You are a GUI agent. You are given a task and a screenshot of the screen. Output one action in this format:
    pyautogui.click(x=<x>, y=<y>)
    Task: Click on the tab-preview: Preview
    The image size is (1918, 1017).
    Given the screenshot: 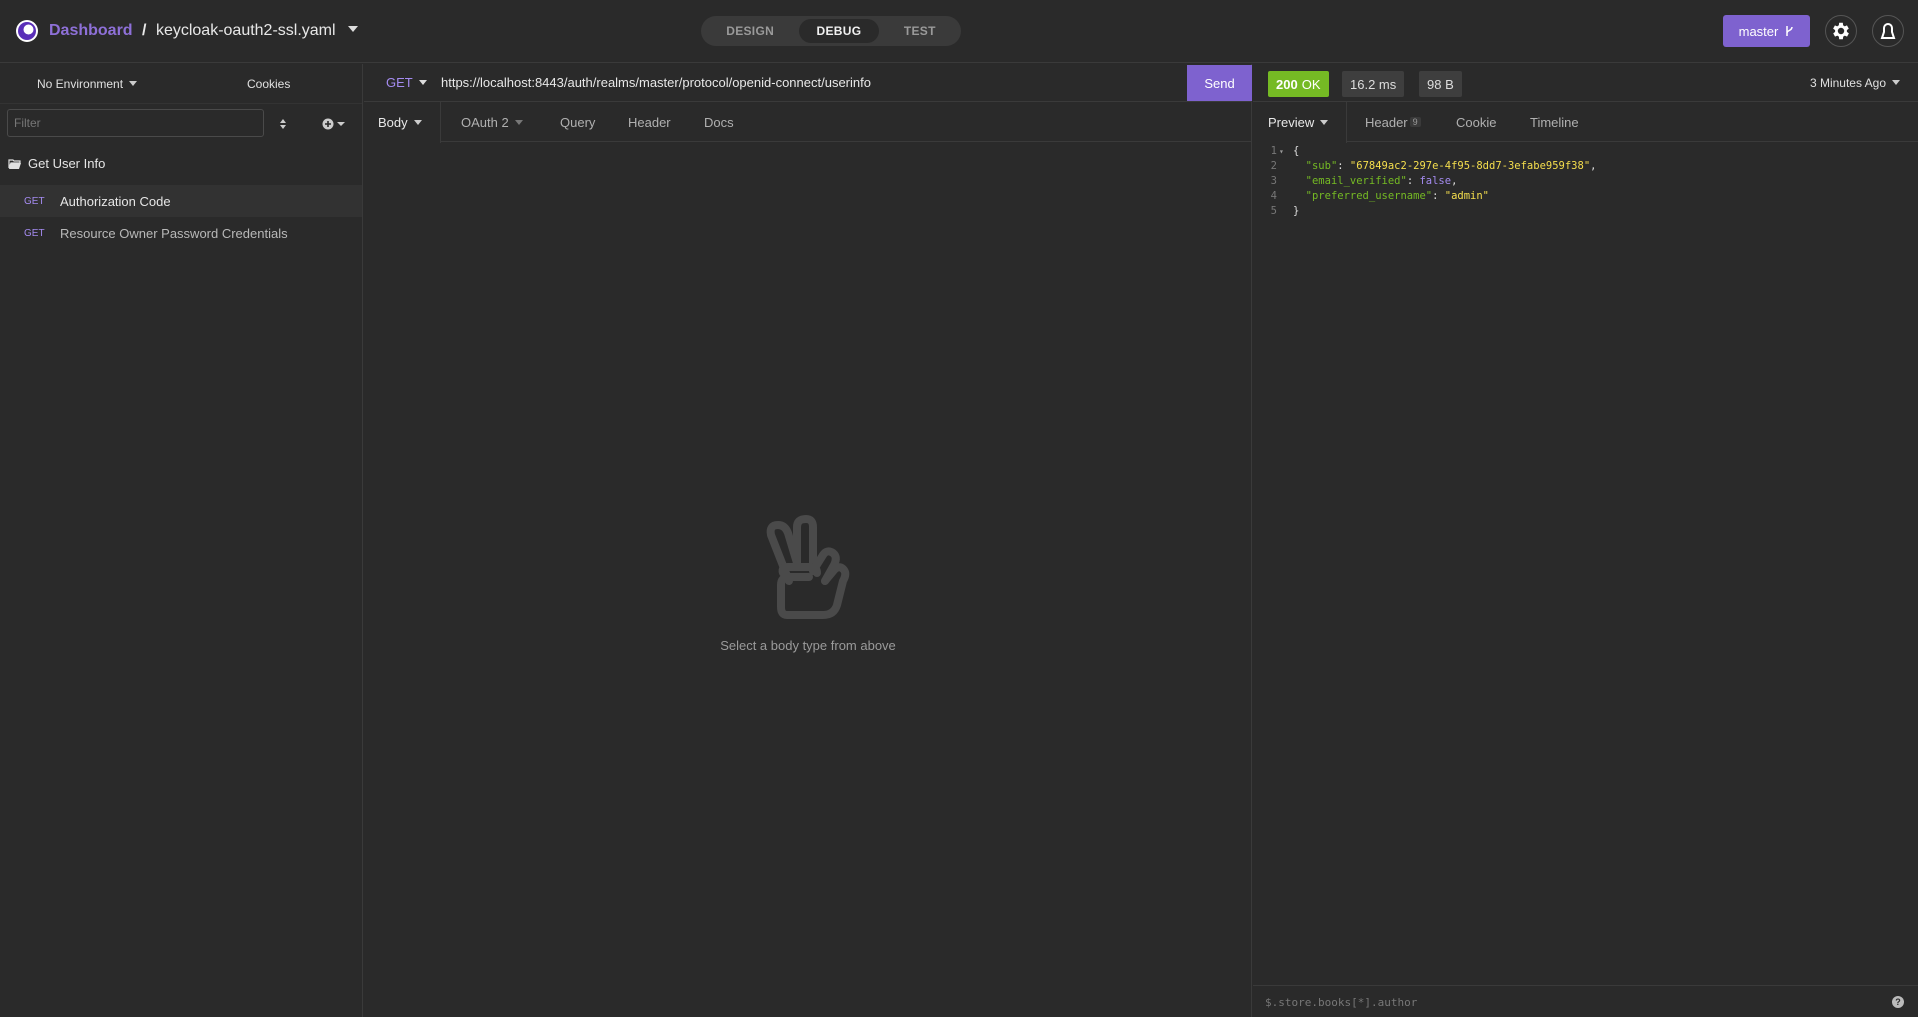 What is the action you would take?
    pyautogui.click(x=1300, y=122)
    